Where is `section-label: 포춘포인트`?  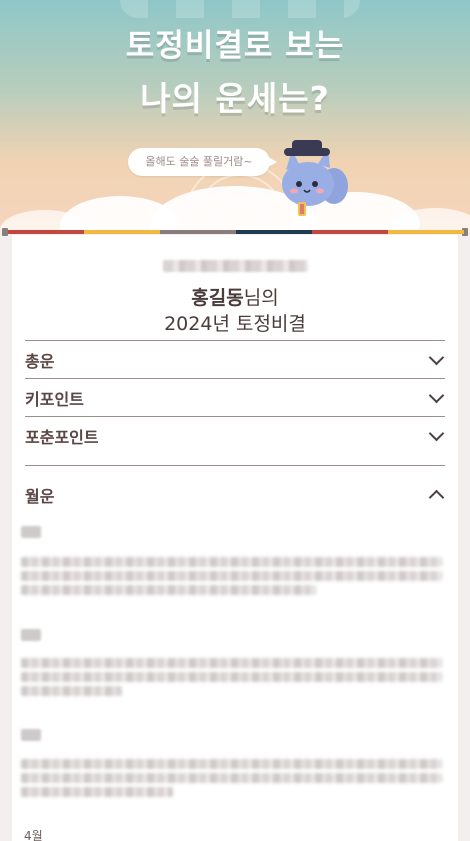 section-label: 포춘포인트 is located at coordinates (62, 437).